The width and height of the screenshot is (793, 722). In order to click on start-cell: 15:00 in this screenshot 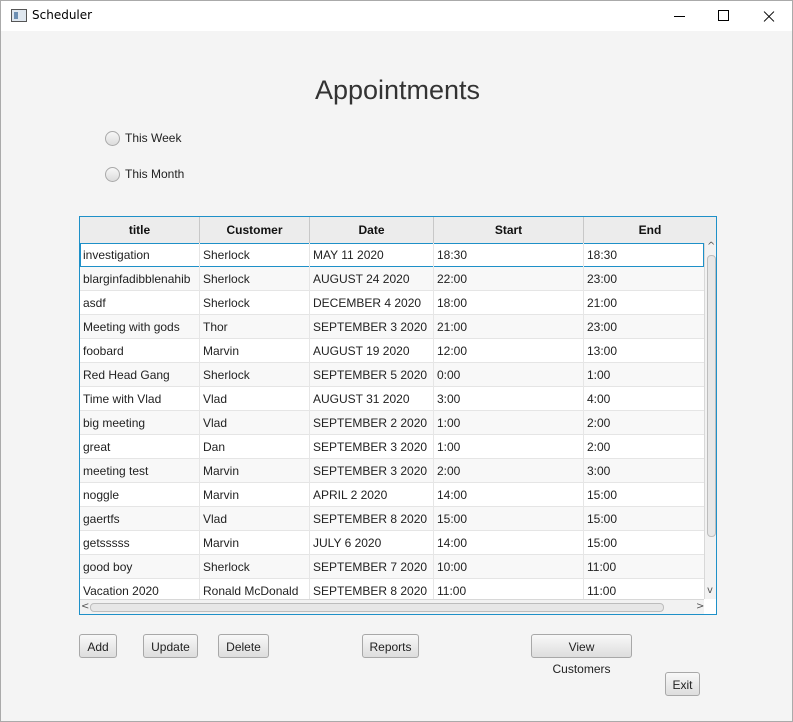, I will do `click(509, 519)`.